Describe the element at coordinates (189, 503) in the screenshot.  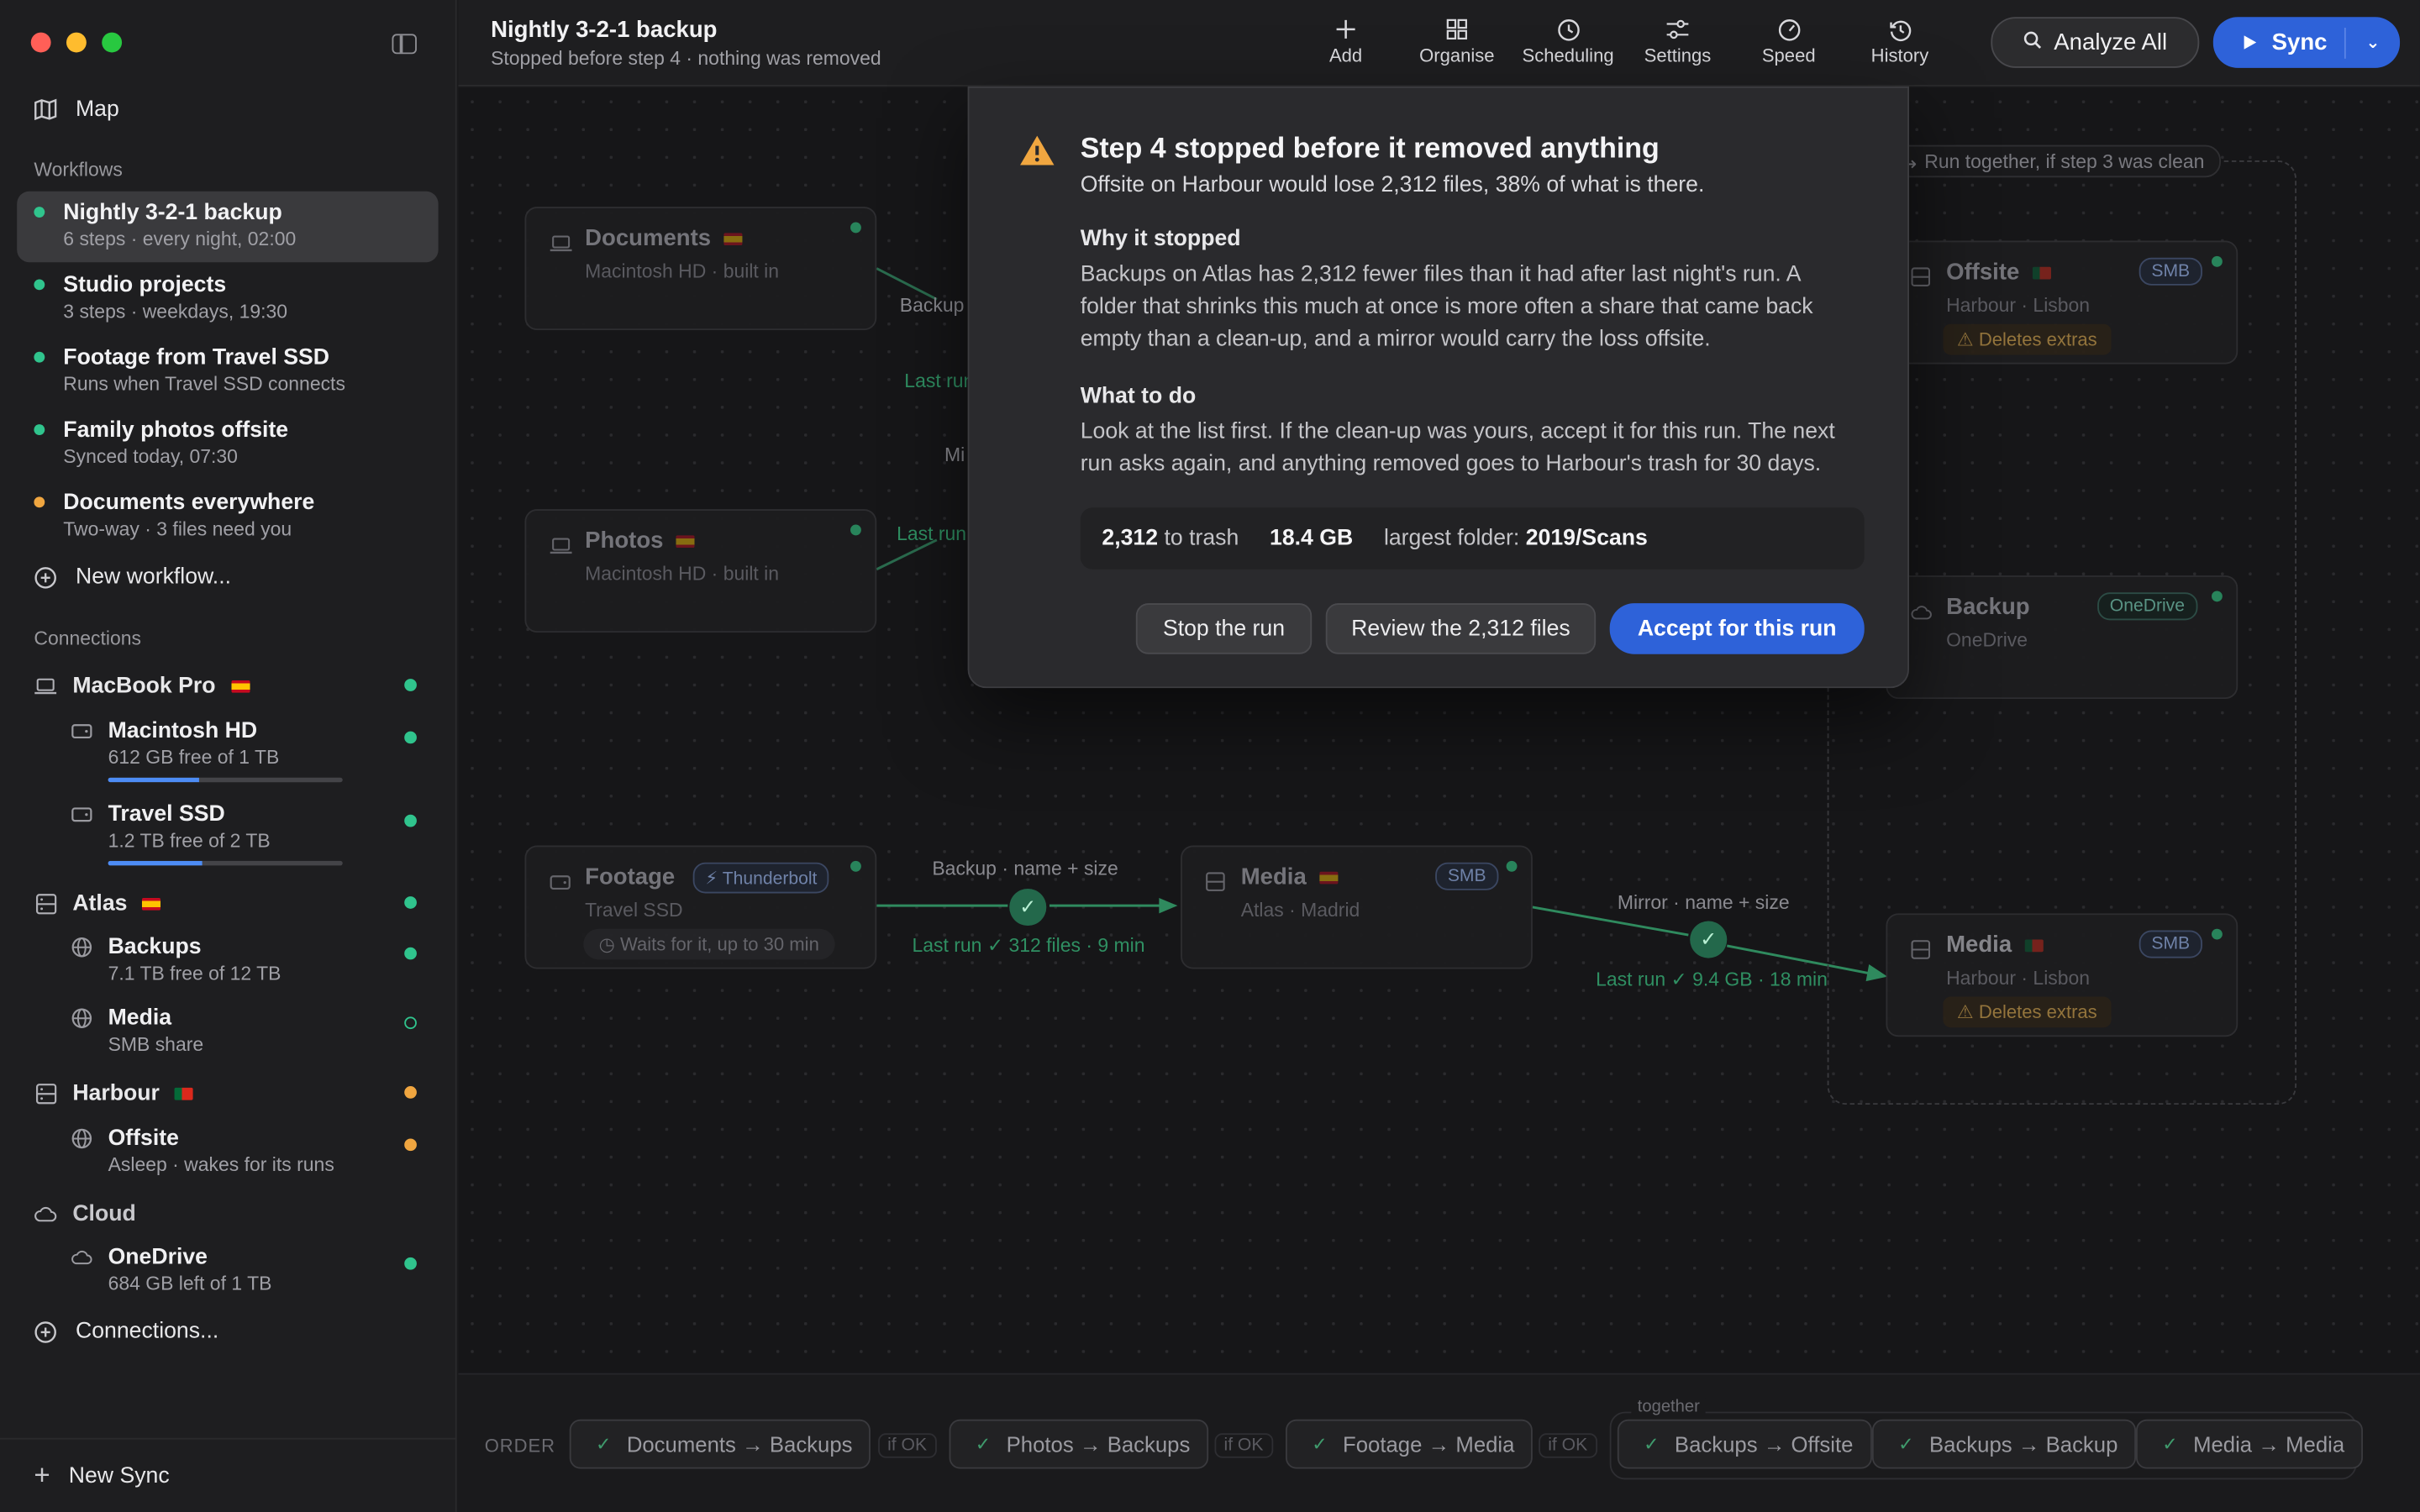
I see `workflow-name: Documents everywhere` at that location.